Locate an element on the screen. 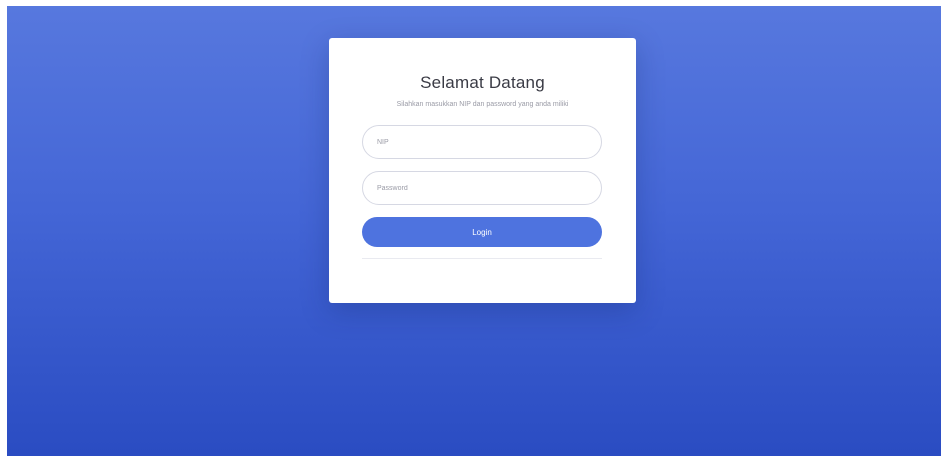 Image resolution: width=946 pixels, height=457 pixels. page-title: Selamat Datang is located at coordinates (482, 82).